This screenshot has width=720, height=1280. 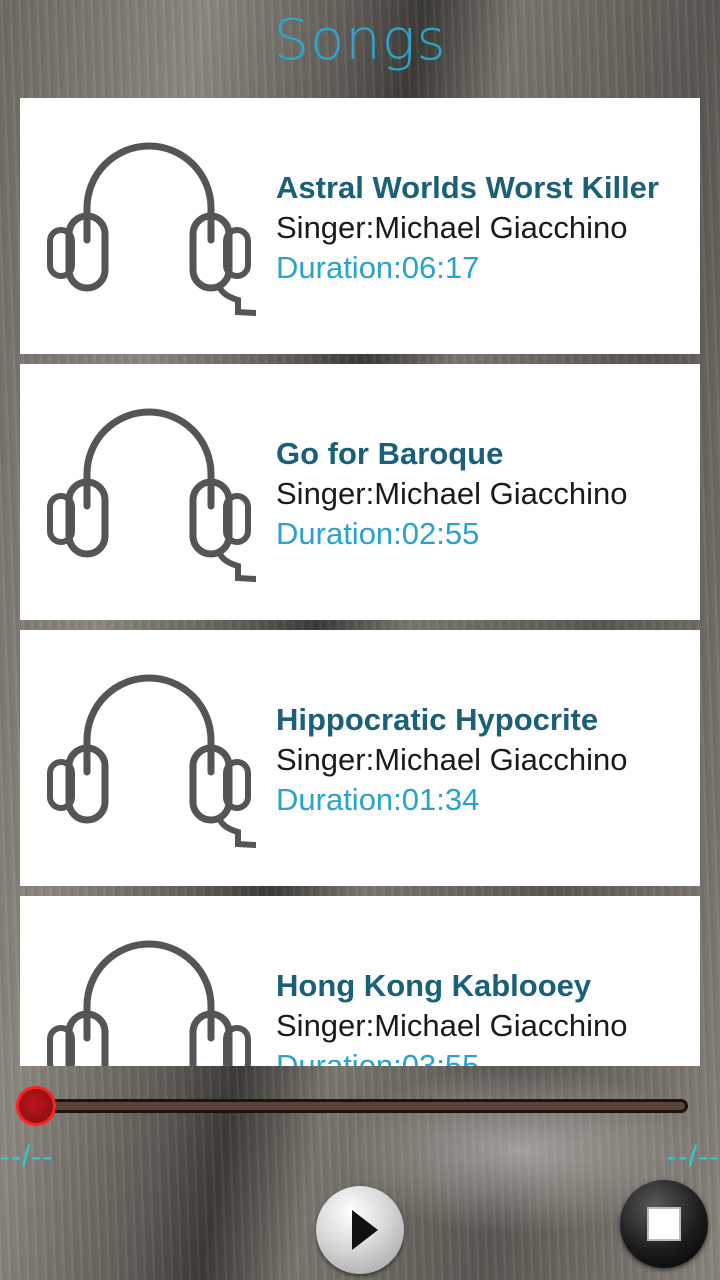 I want to click on total-time: --/--, so click(x=693, y=1156).